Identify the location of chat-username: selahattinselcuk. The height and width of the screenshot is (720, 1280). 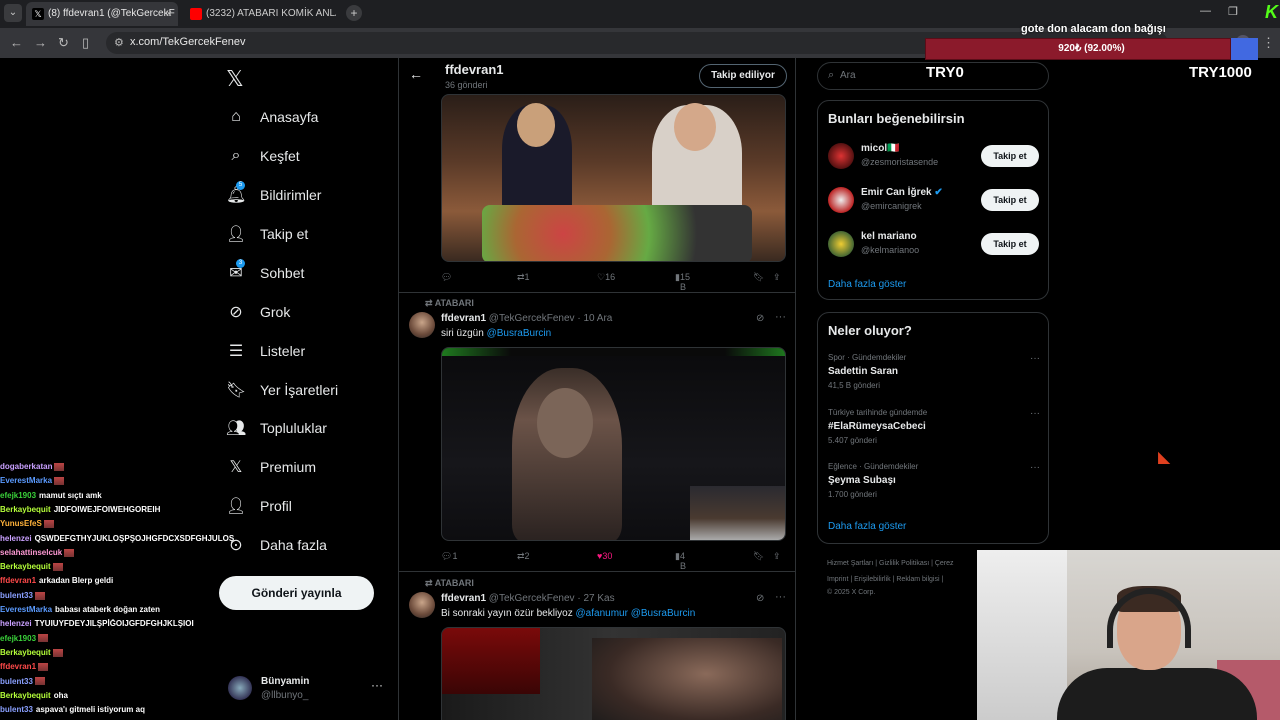
(31, 552).